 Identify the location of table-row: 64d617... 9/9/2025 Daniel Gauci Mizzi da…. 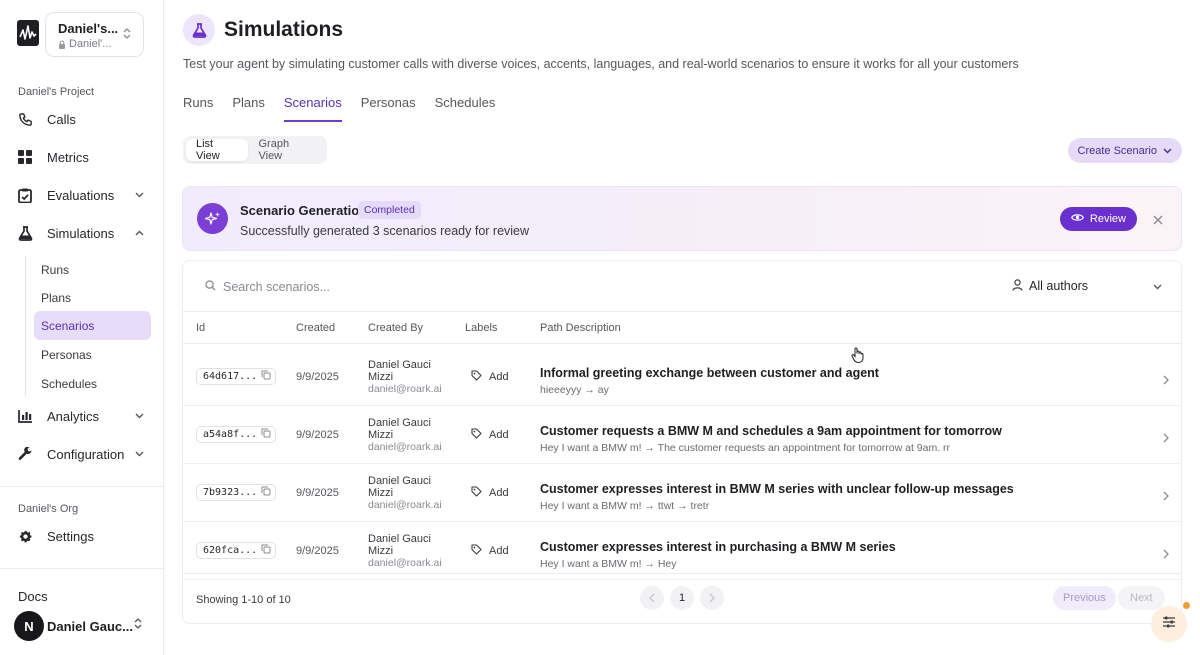
(682, 377).